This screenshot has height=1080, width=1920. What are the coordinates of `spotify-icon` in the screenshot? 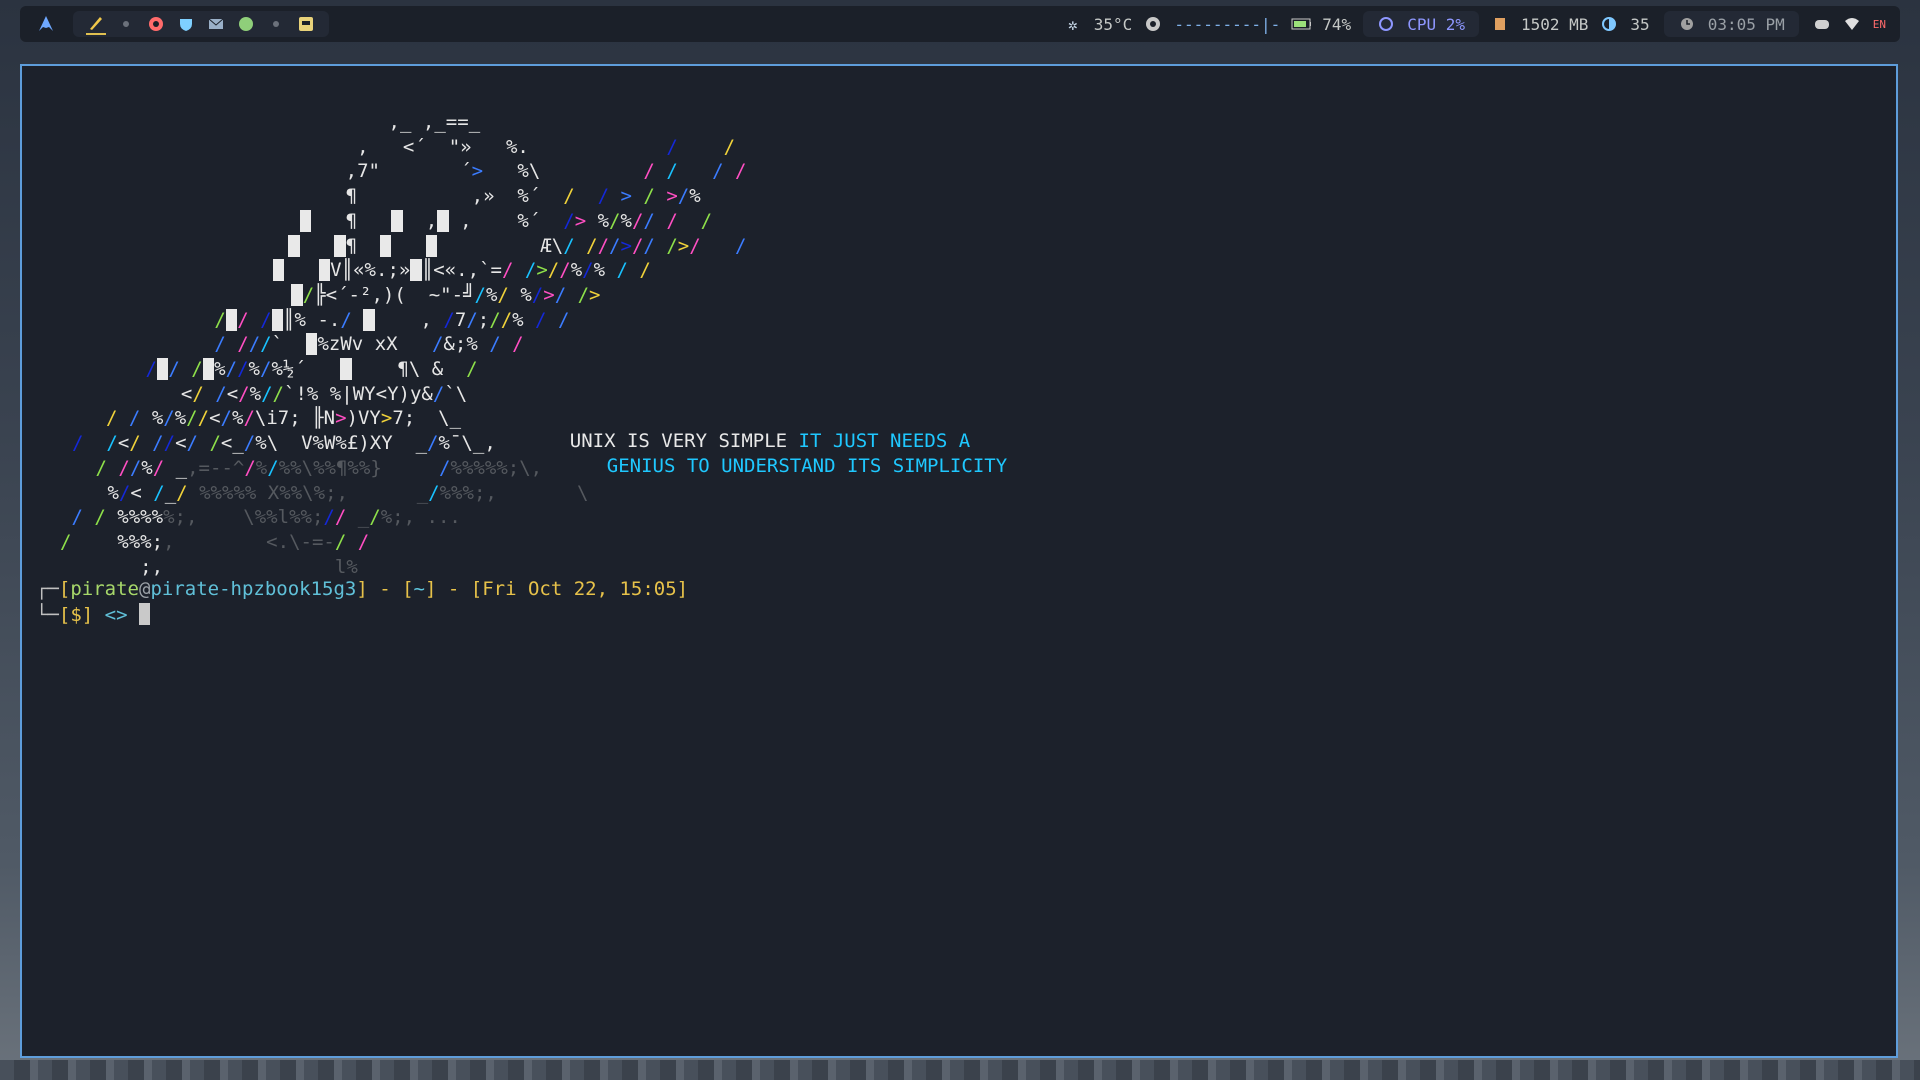 It's located at (246, 24).